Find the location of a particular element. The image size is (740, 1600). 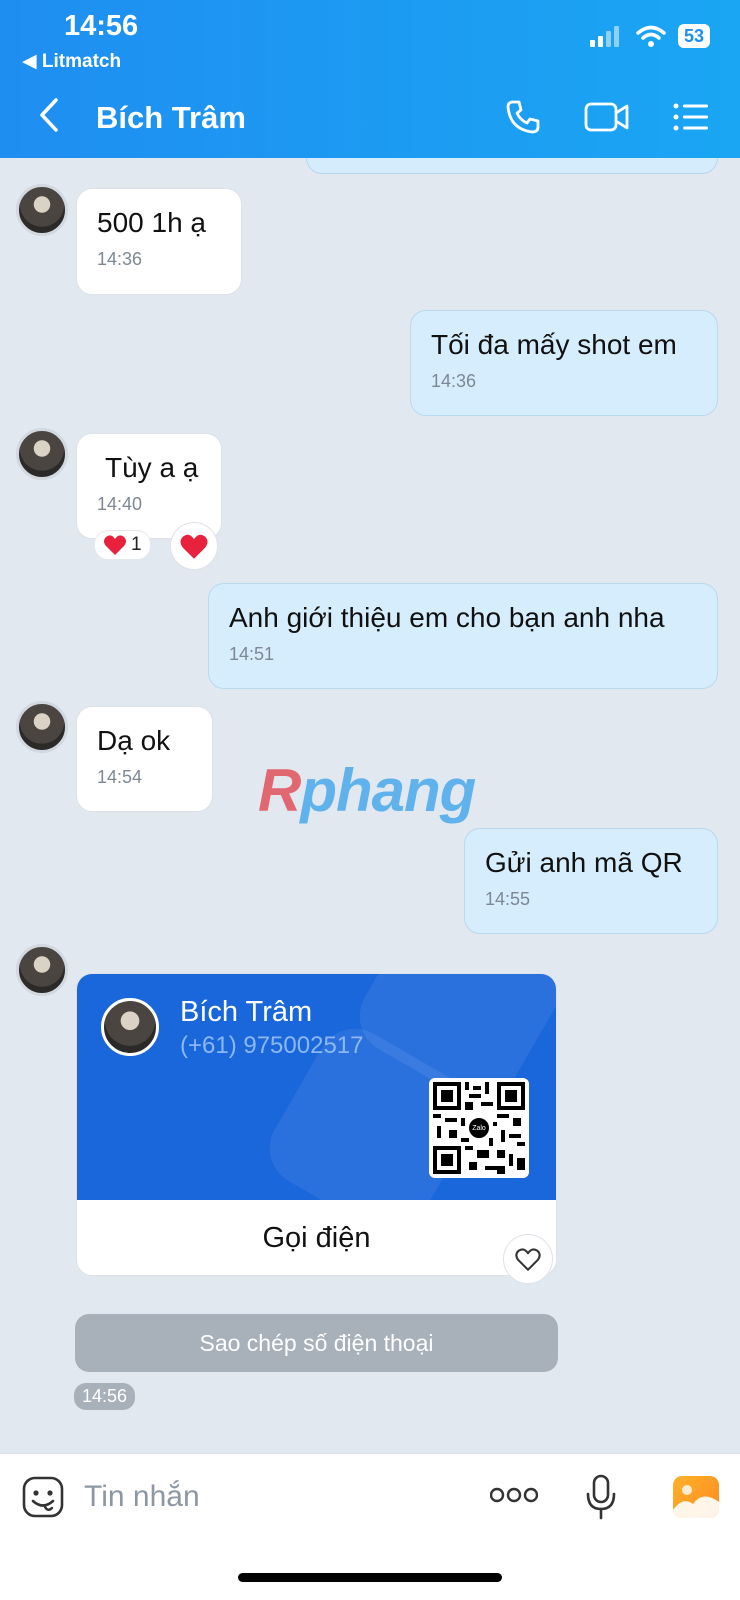

partial-message-bubble is located at coordinates (512, 166).